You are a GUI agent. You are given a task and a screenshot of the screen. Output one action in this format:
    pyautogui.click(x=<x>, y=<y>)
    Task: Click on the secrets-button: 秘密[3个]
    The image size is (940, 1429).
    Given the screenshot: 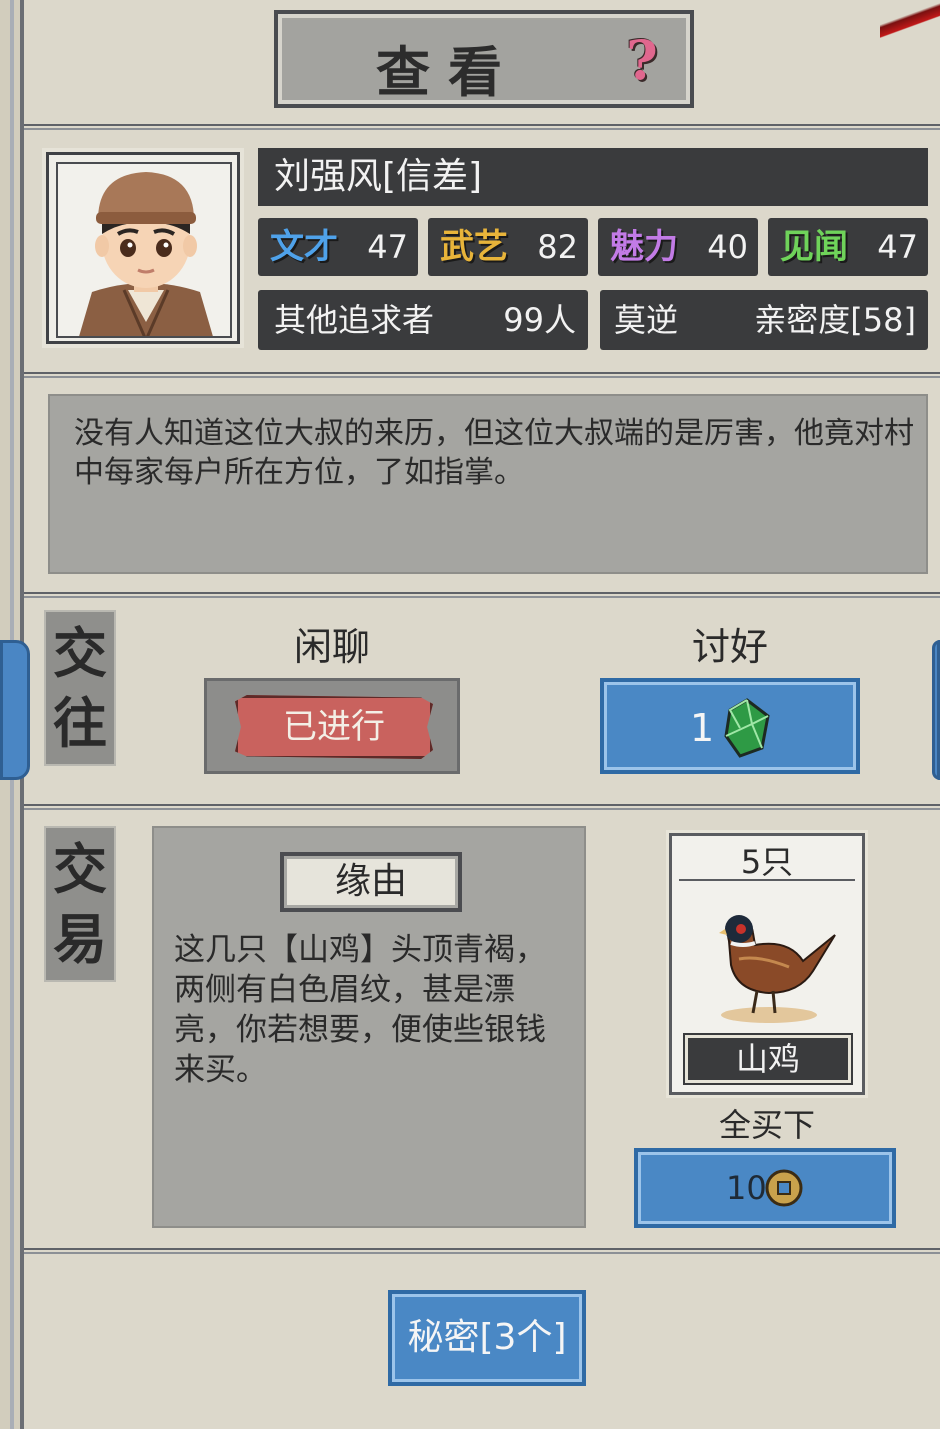 What is the action you would take?
    pyautogui.click(x=487, y=1338)
    